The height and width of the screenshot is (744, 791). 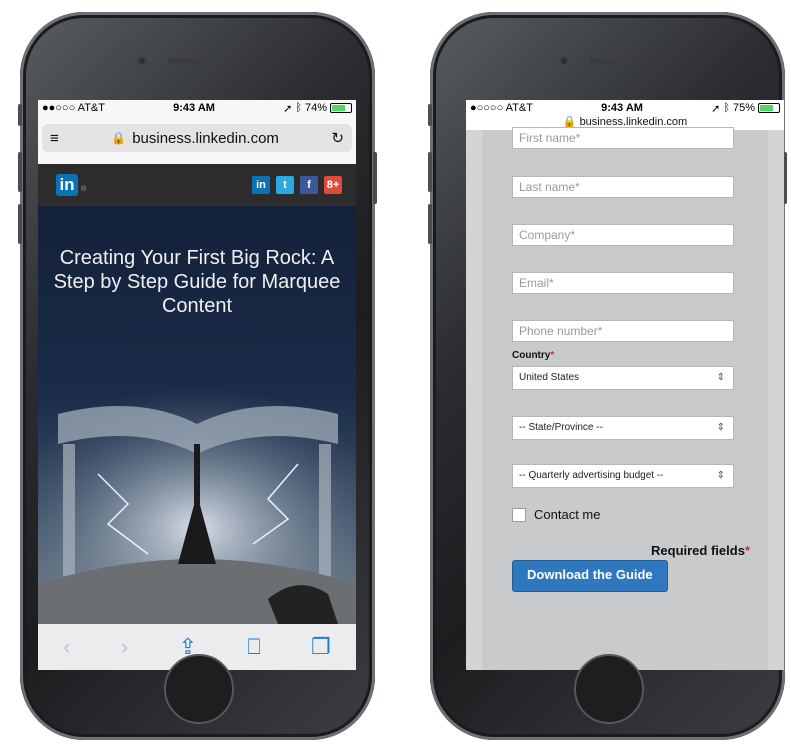 I want to click on budget-select: -- Quarterly advertising budget -- ⇕, so click(x=623, y=476).